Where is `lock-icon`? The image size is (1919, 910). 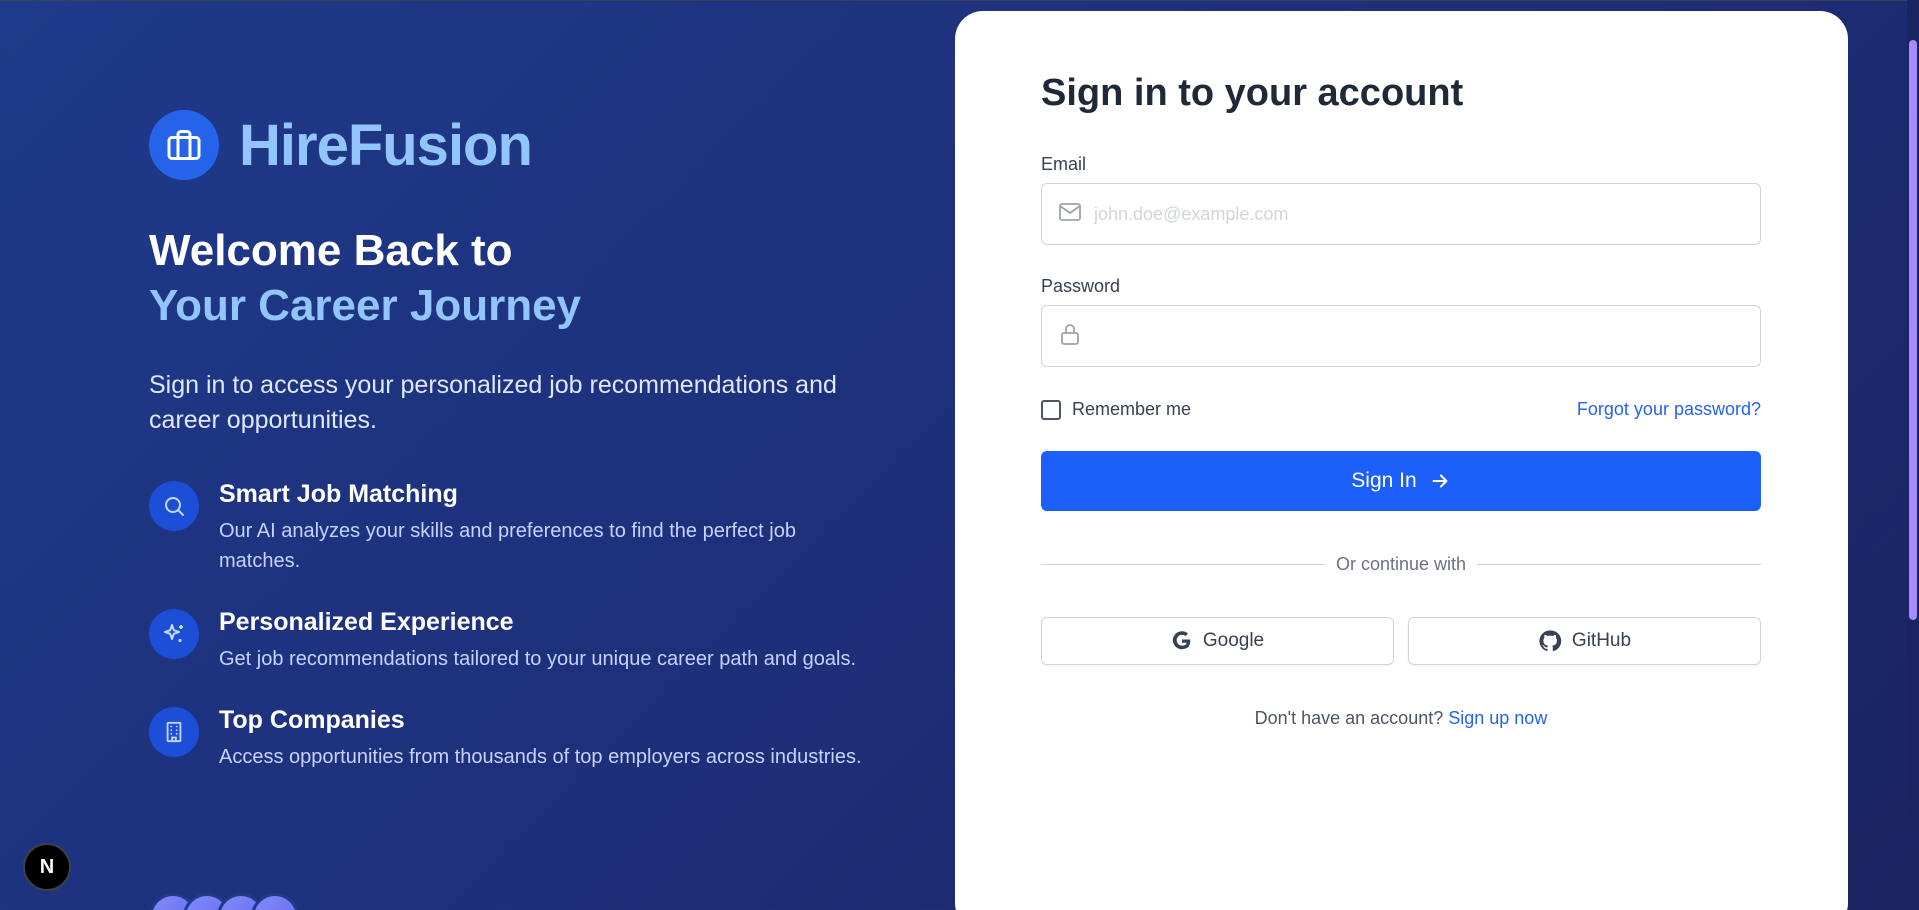 lock-icon is located at coordinates (1070, 336).